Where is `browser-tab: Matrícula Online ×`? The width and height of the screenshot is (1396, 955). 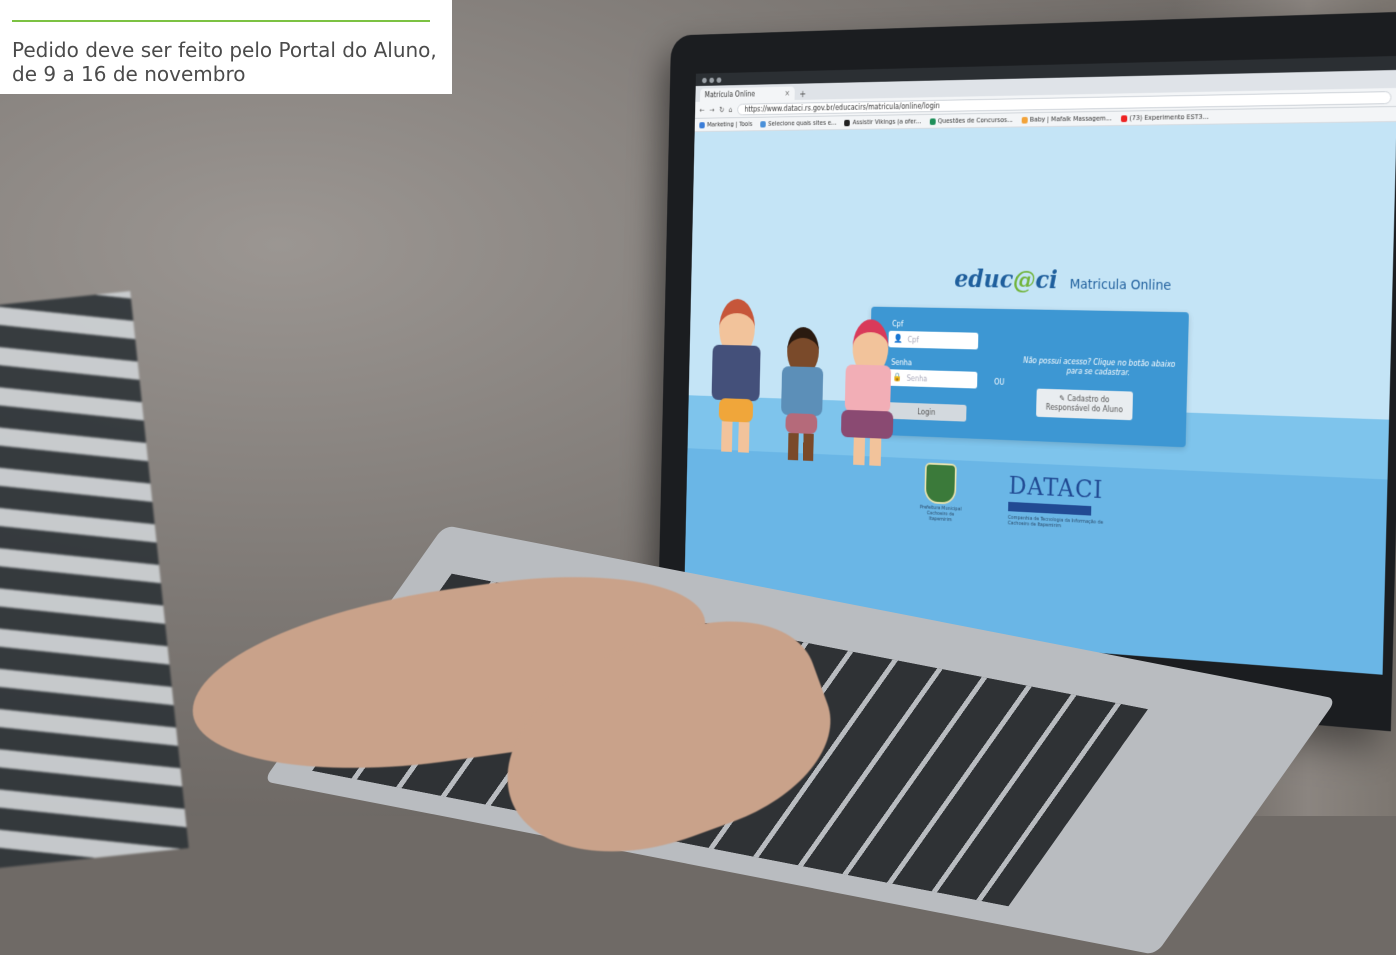
browser-tab: Matrícula Online × is located at coordinates (747, 93).